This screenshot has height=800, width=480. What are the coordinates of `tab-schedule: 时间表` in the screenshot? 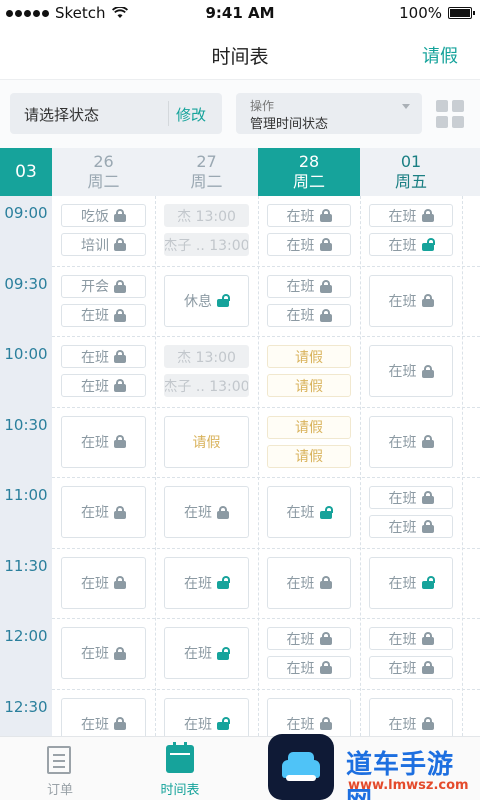 It's located at (180, 768).